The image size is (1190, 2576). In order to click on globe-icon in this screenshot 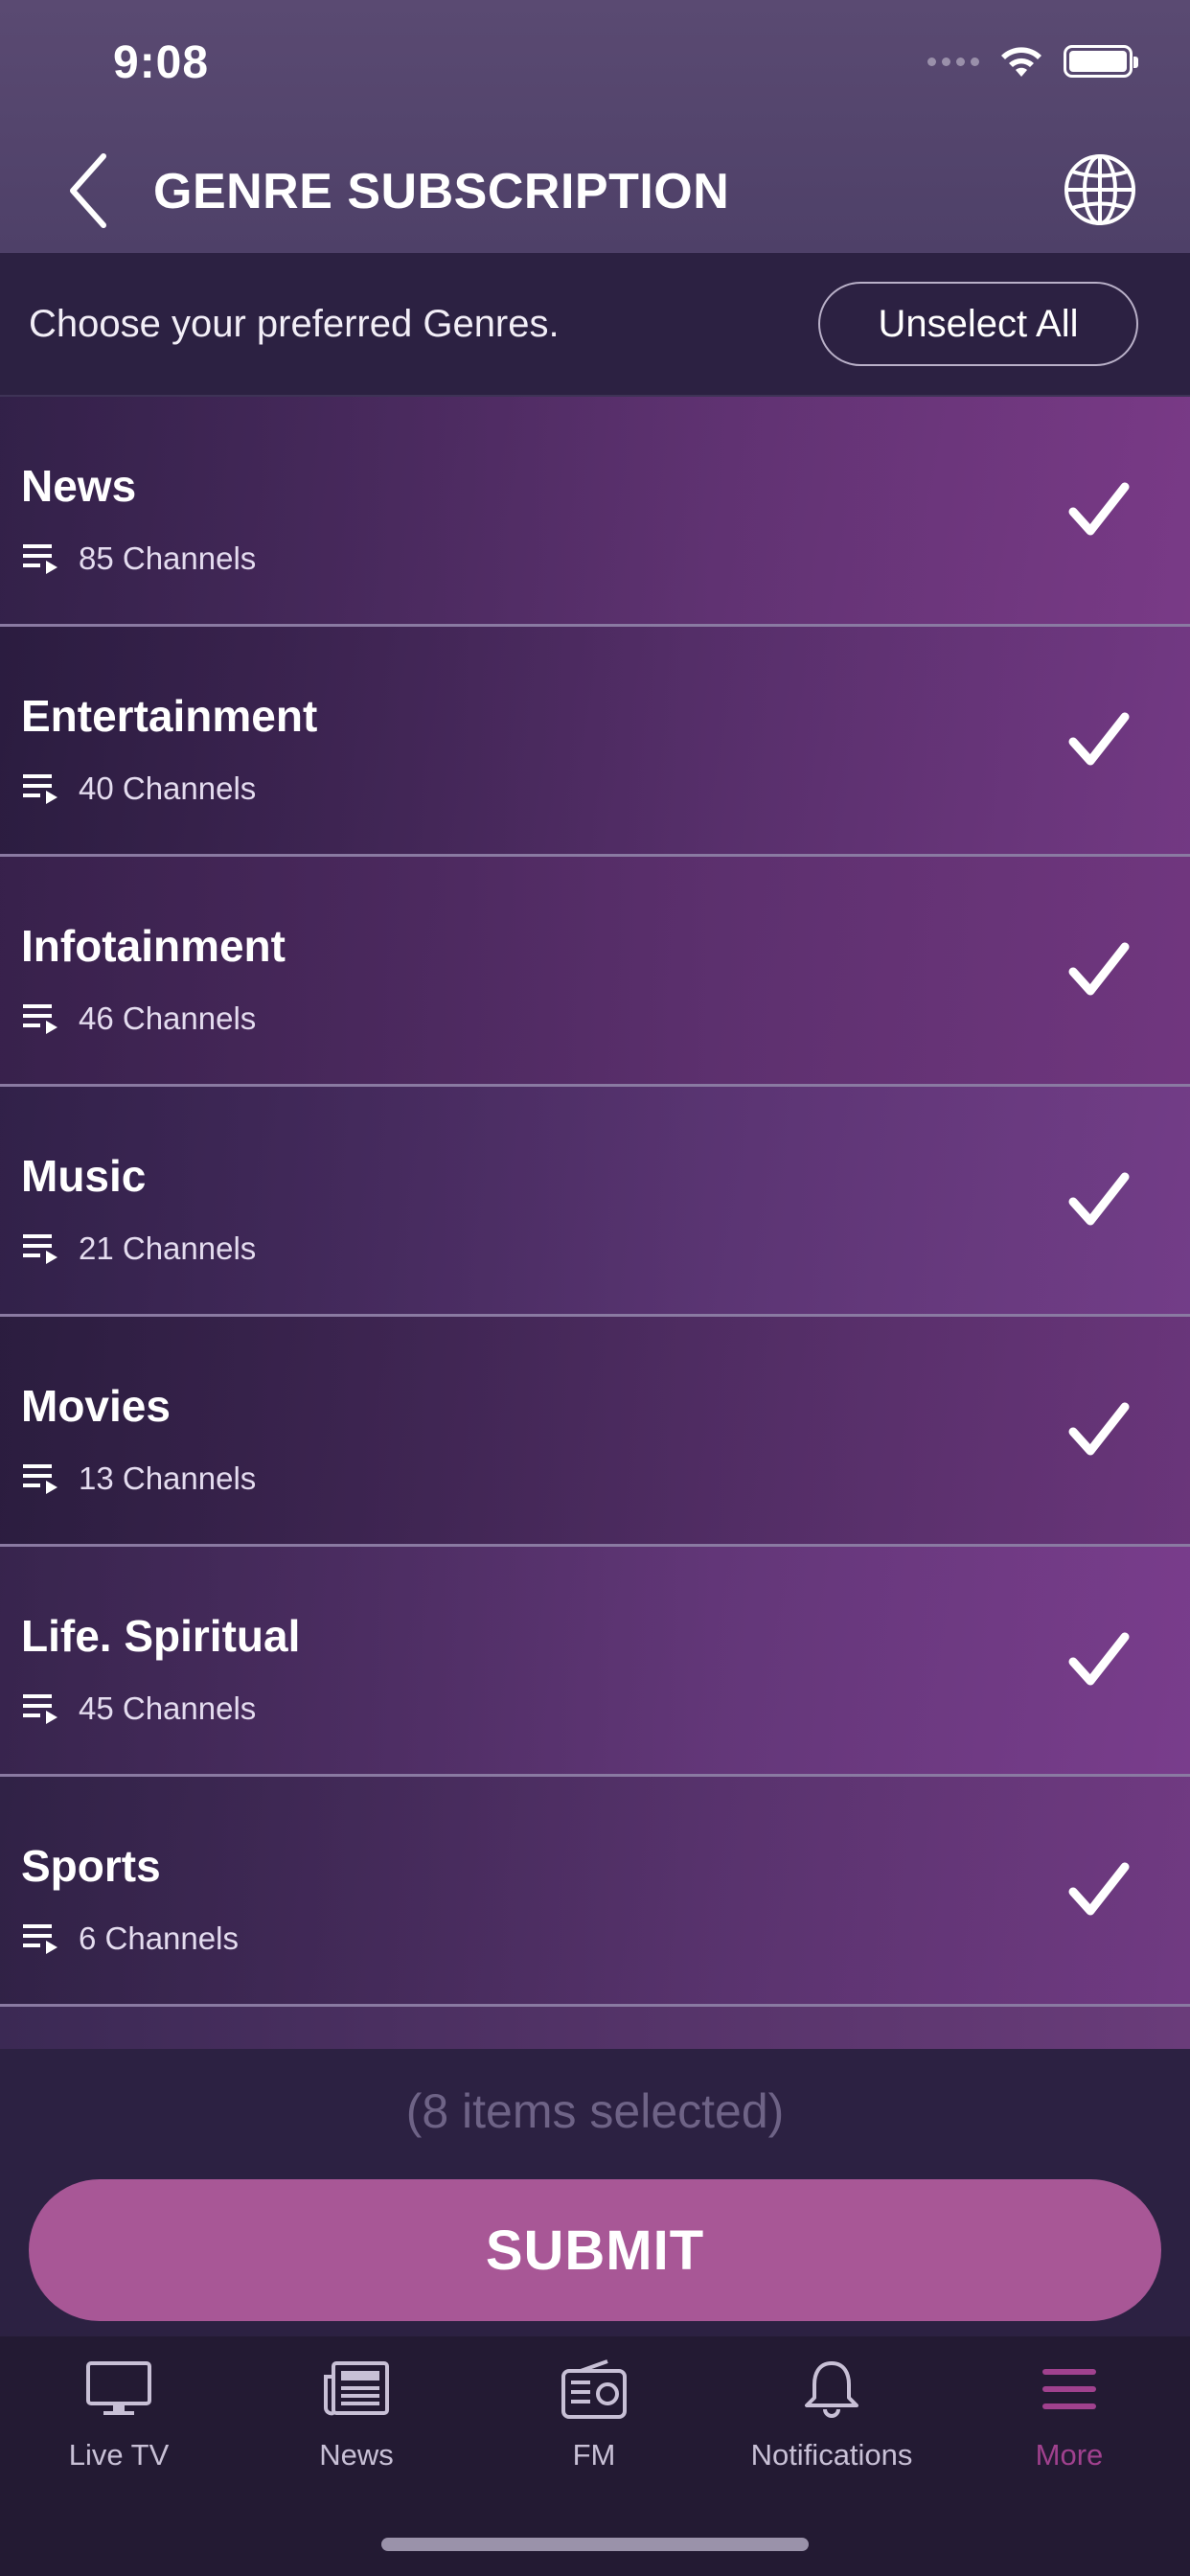, I will do `click(1100, 189)`.